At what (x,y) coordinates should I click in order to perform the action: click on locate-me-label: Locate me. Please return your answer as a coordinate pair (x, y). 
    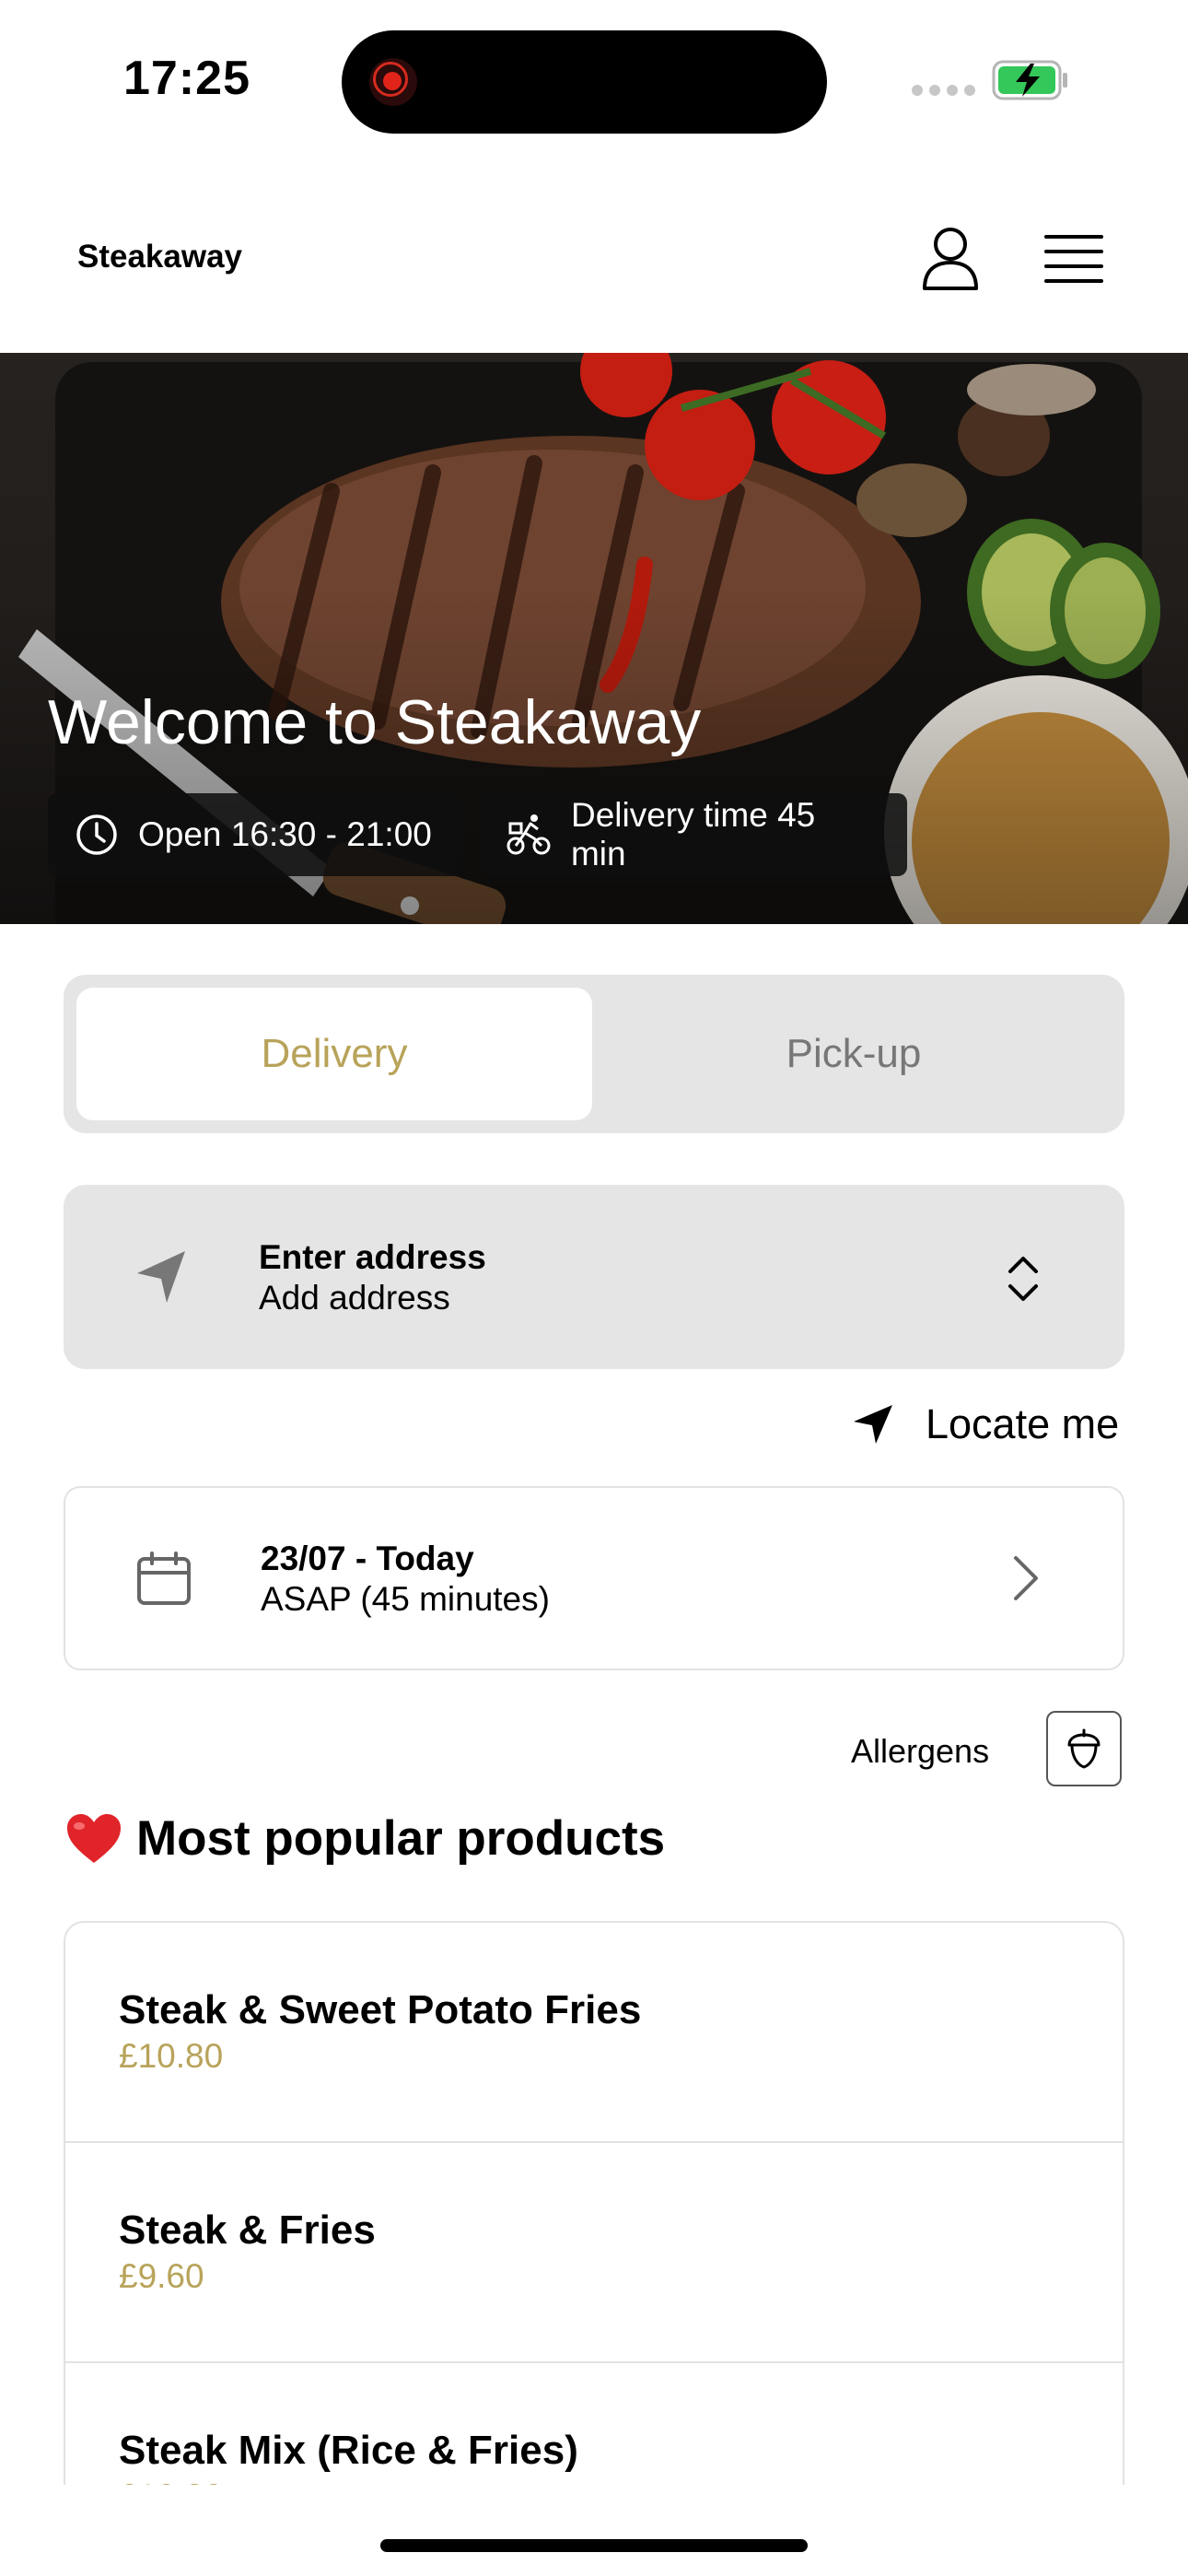
    Looking at the image, I should click on (1023, 1423).